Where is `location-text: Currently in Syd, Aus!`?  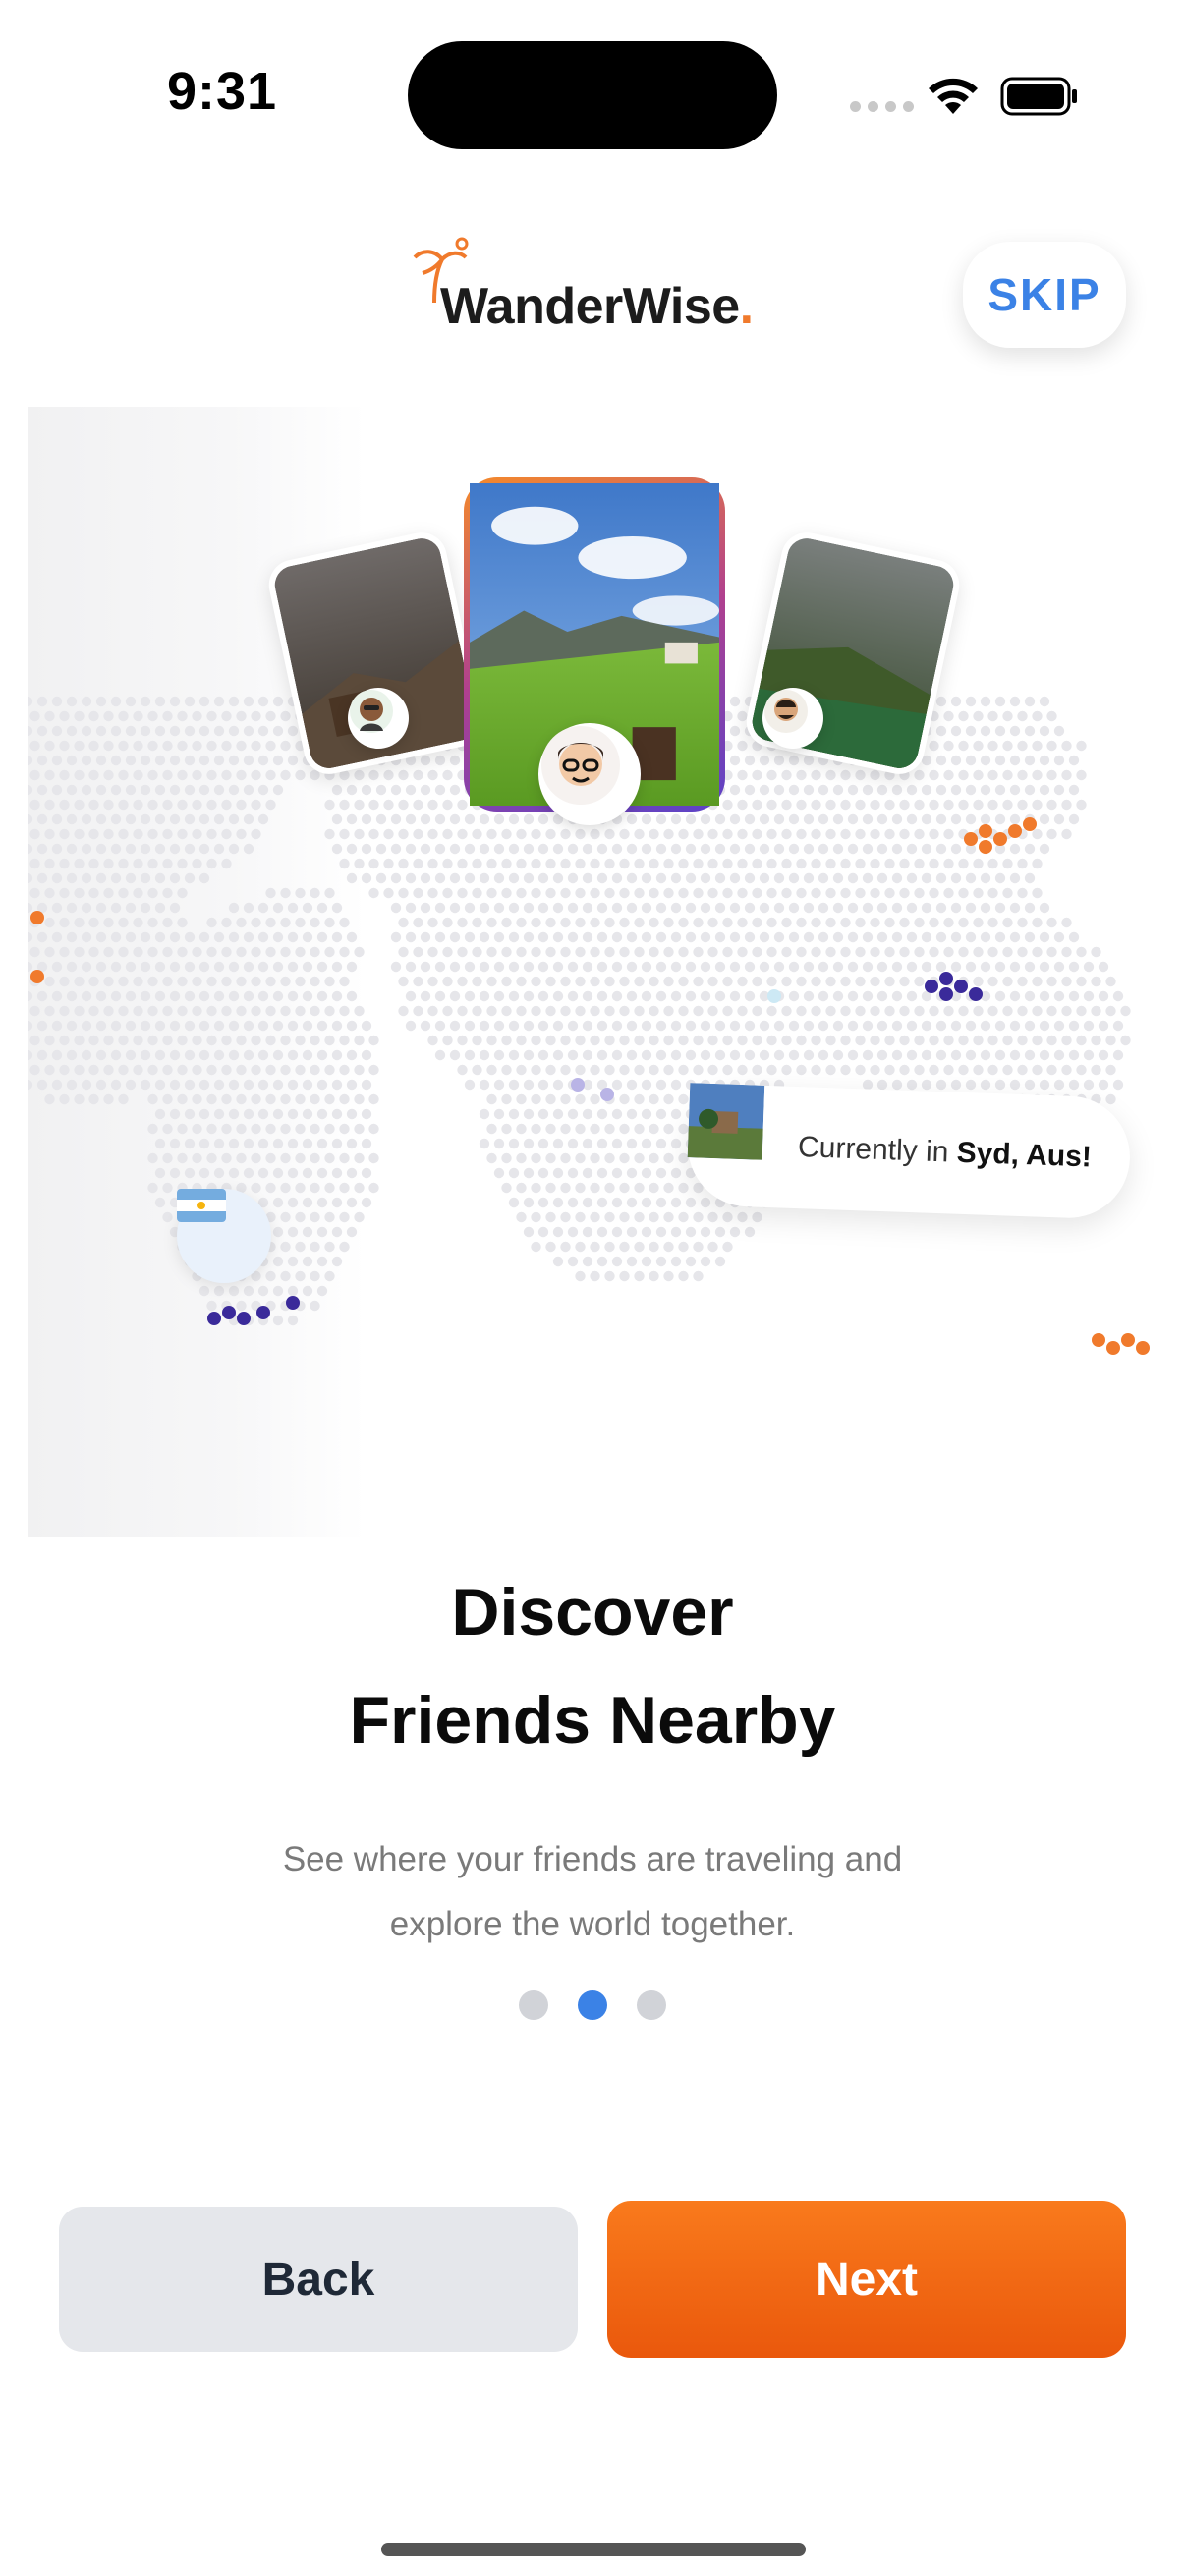
location-text: Currently in Syd, Aus! is located at coordinates (945, 1152).